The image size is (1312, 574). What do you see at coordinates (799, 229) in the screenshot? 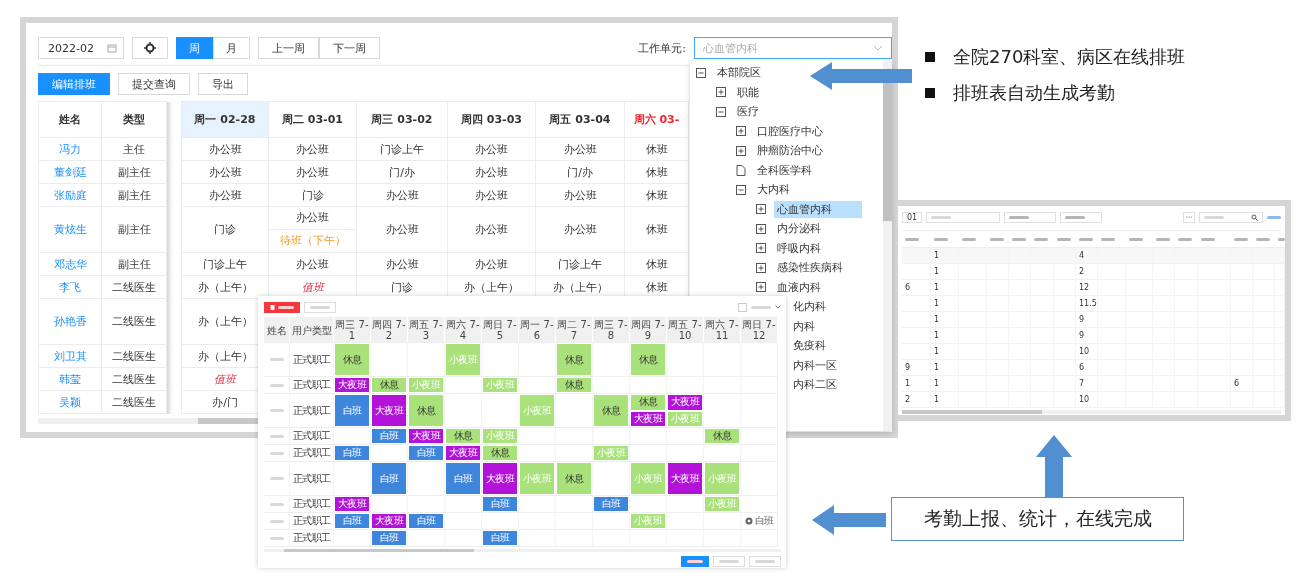
I see `tree-item: 内分泌科` at bounding box center [799, 229].